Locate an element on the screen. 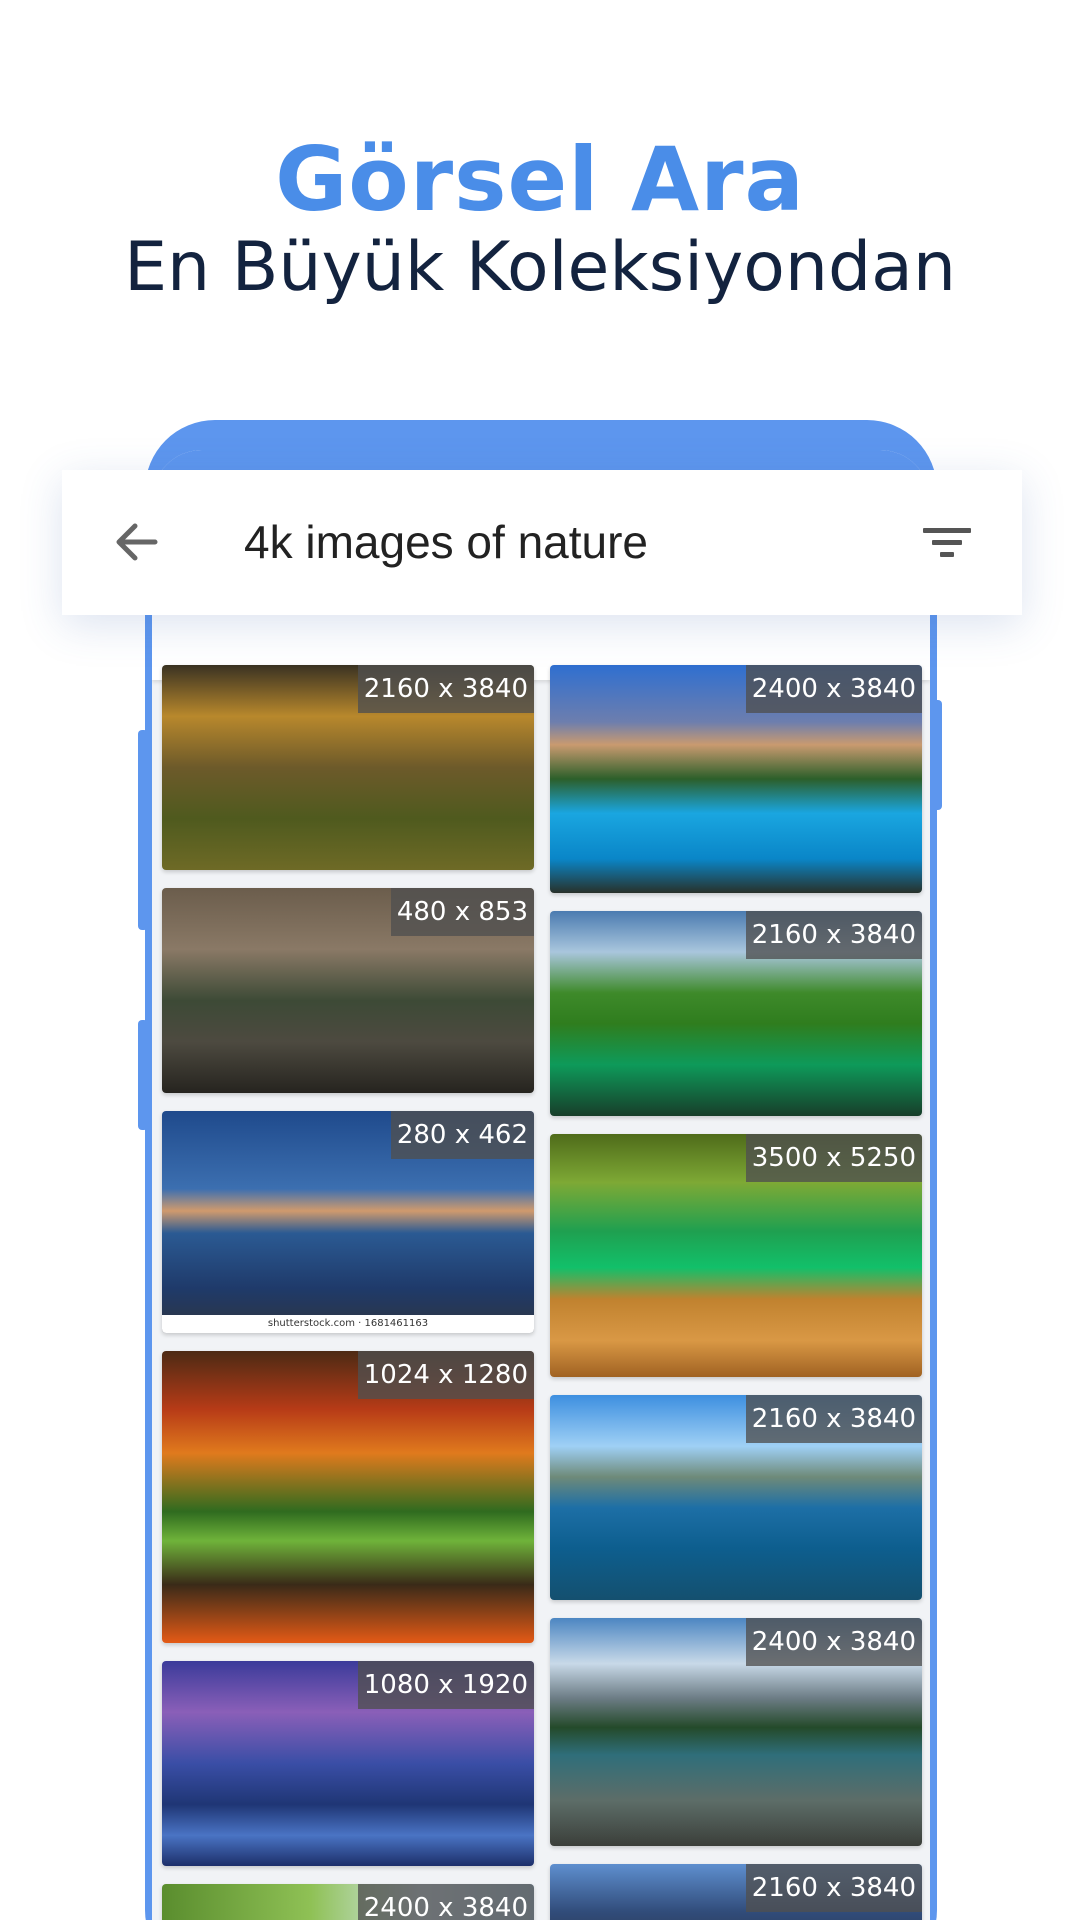  search-query-input: 4k images of nature is located at coordinates (446, 542).